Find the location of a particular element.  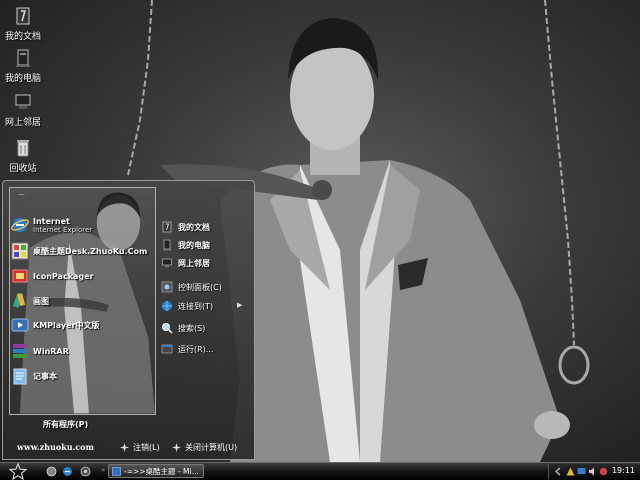

menu-item-label: 我的电脑 is located at coordinates (194, 245).